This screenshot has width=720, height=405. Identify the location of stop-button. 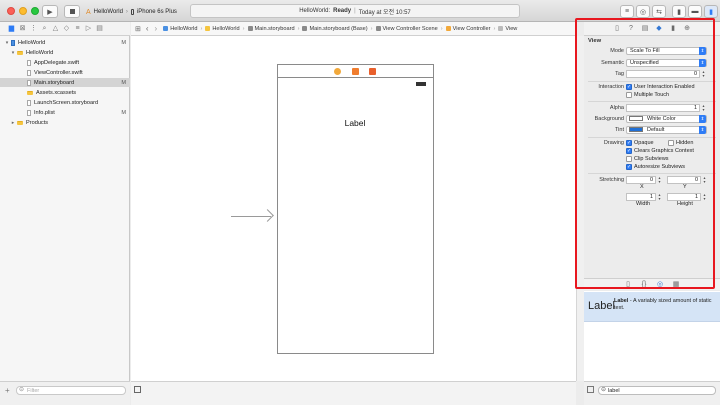
(72, 11).